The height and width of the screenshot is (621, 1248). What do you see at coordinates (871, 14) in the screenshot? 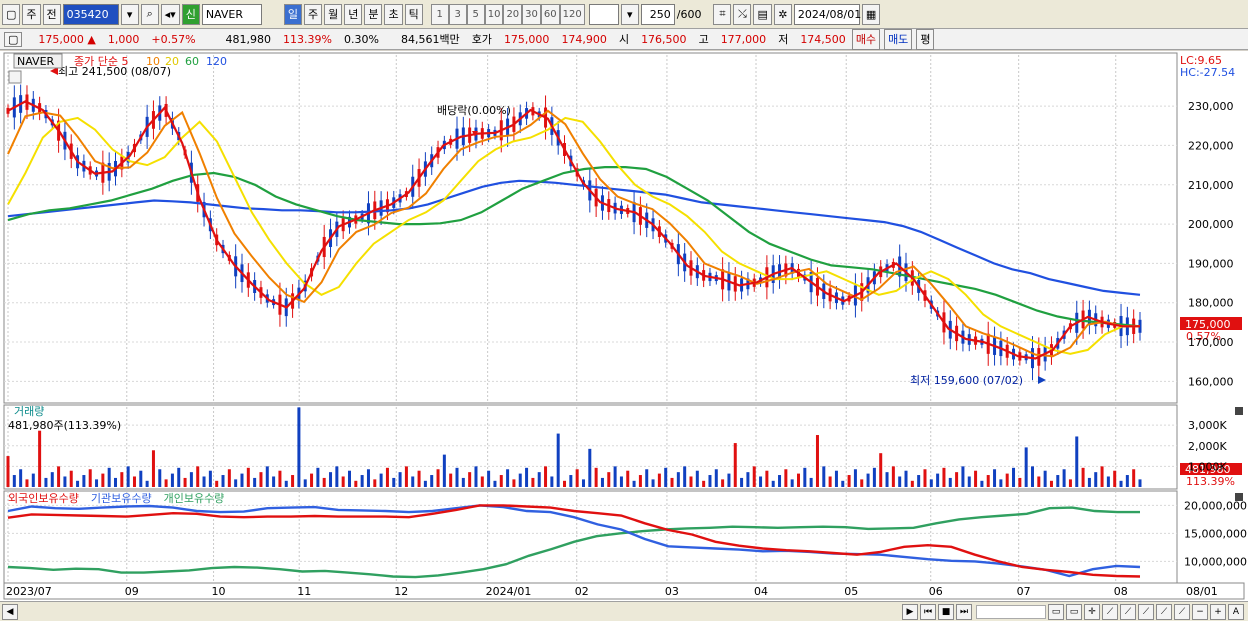
I see `calendar-icon: ▦` at bounding box center [871, 14].